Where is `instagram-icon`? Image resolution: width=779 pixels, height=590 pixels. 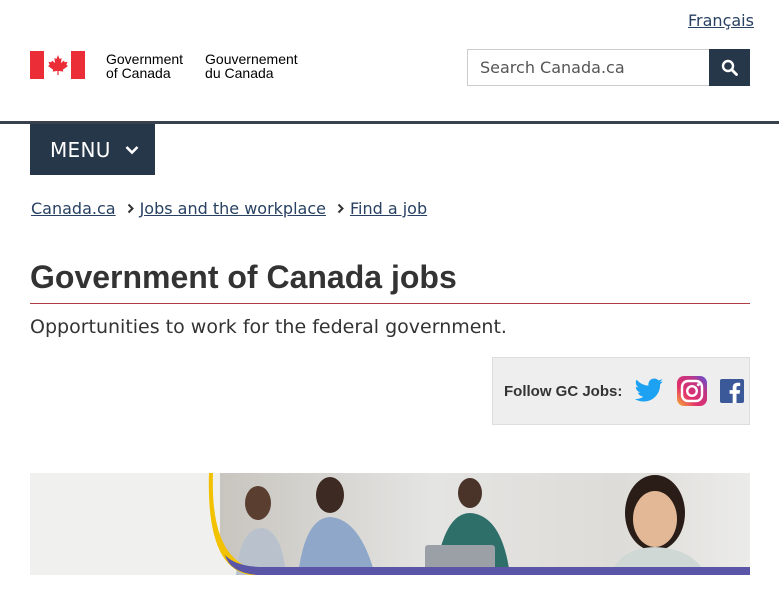 instagram-icon is located at coordinates (692, 391).